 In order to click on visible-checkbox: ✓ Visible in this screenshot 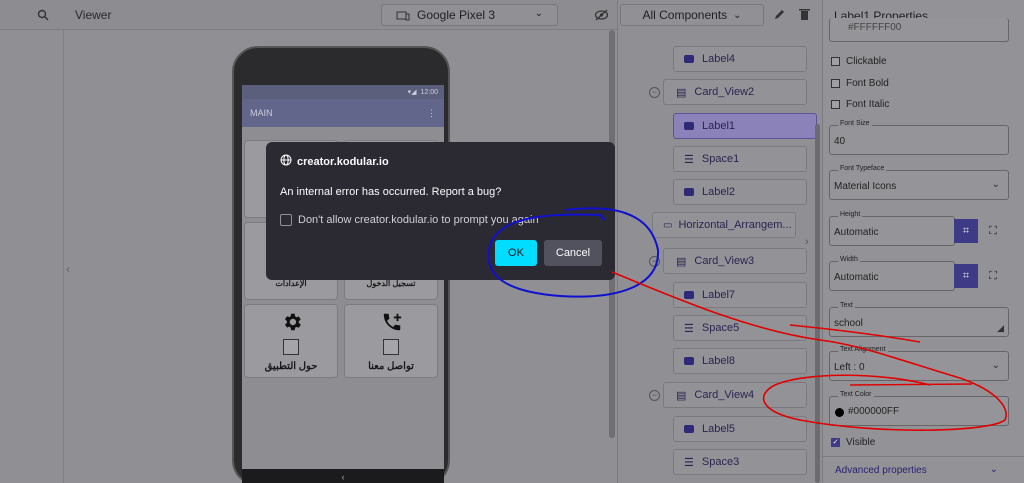, I will do `click(853, 442)`.